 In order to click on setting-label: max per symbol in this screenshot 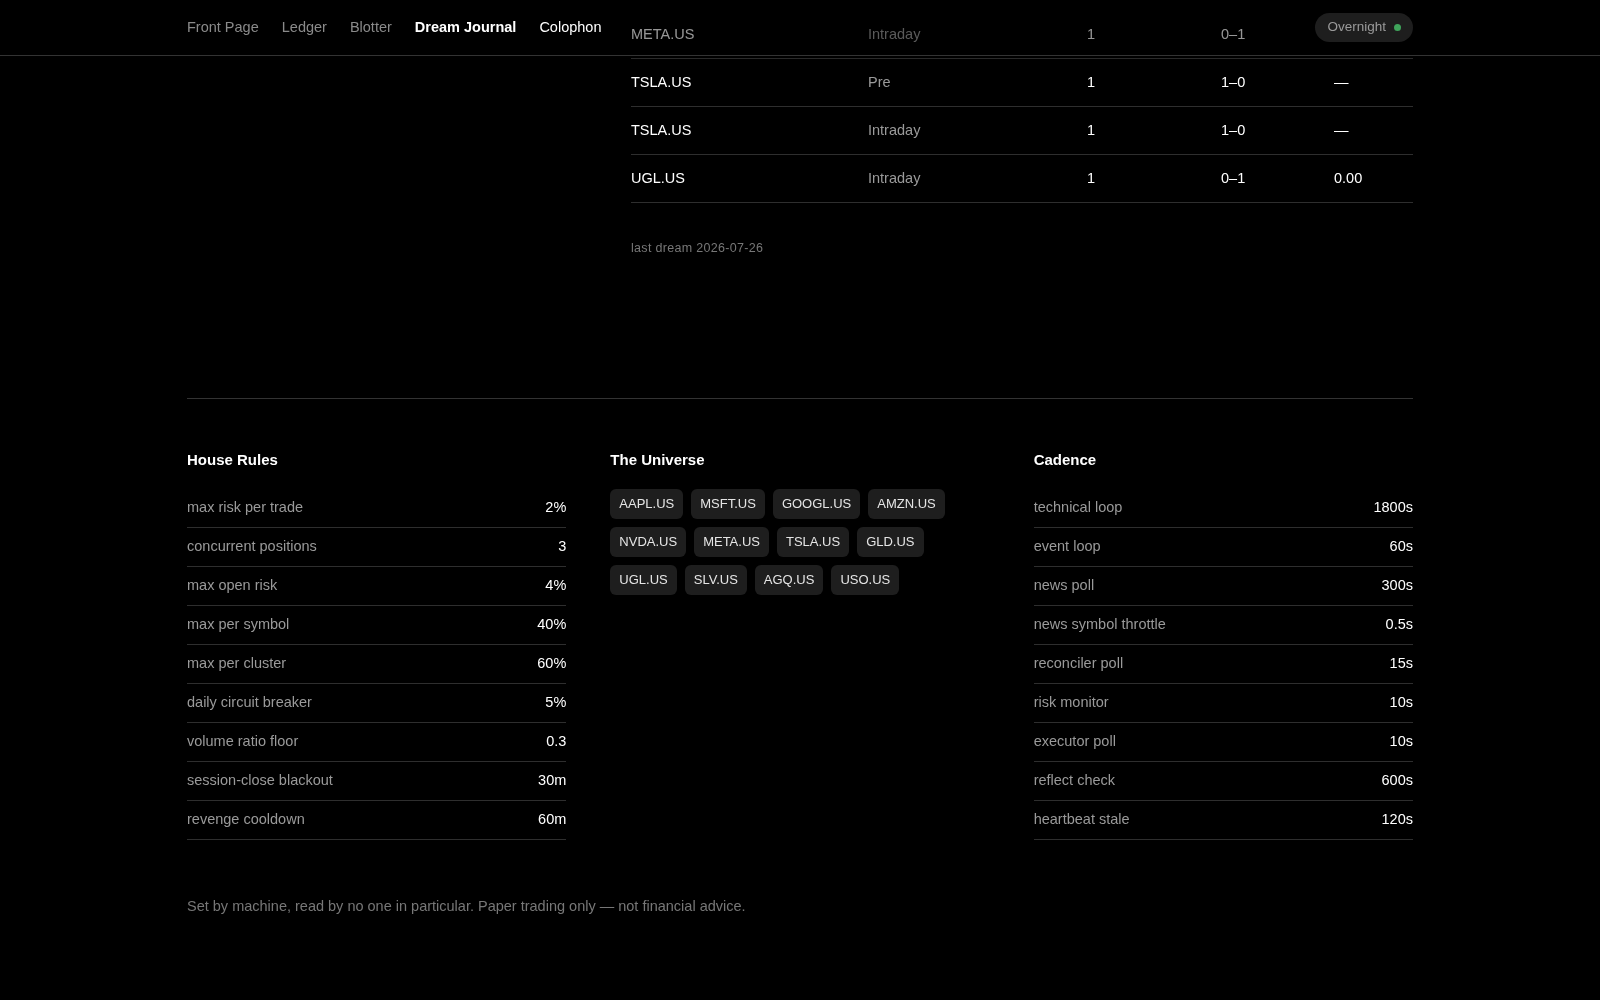, I will do `click(238, 624)`.